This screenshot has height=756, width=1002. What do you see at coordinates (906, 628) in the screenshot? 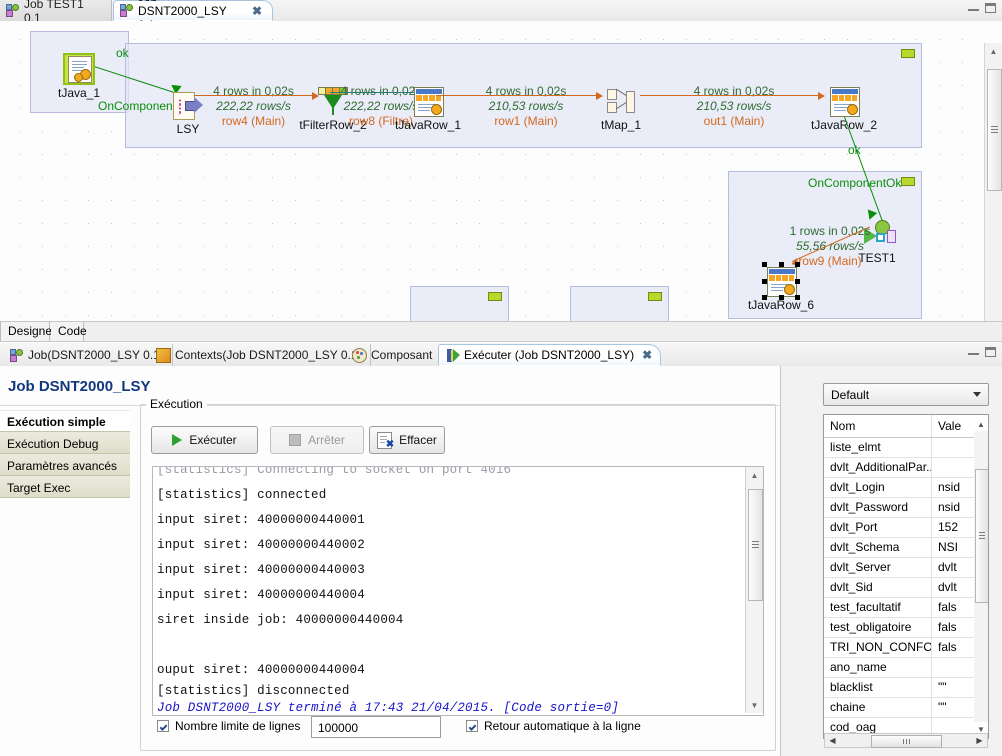
I see `table-row: test_obligatoire fals` at bounding box center [906, 628].